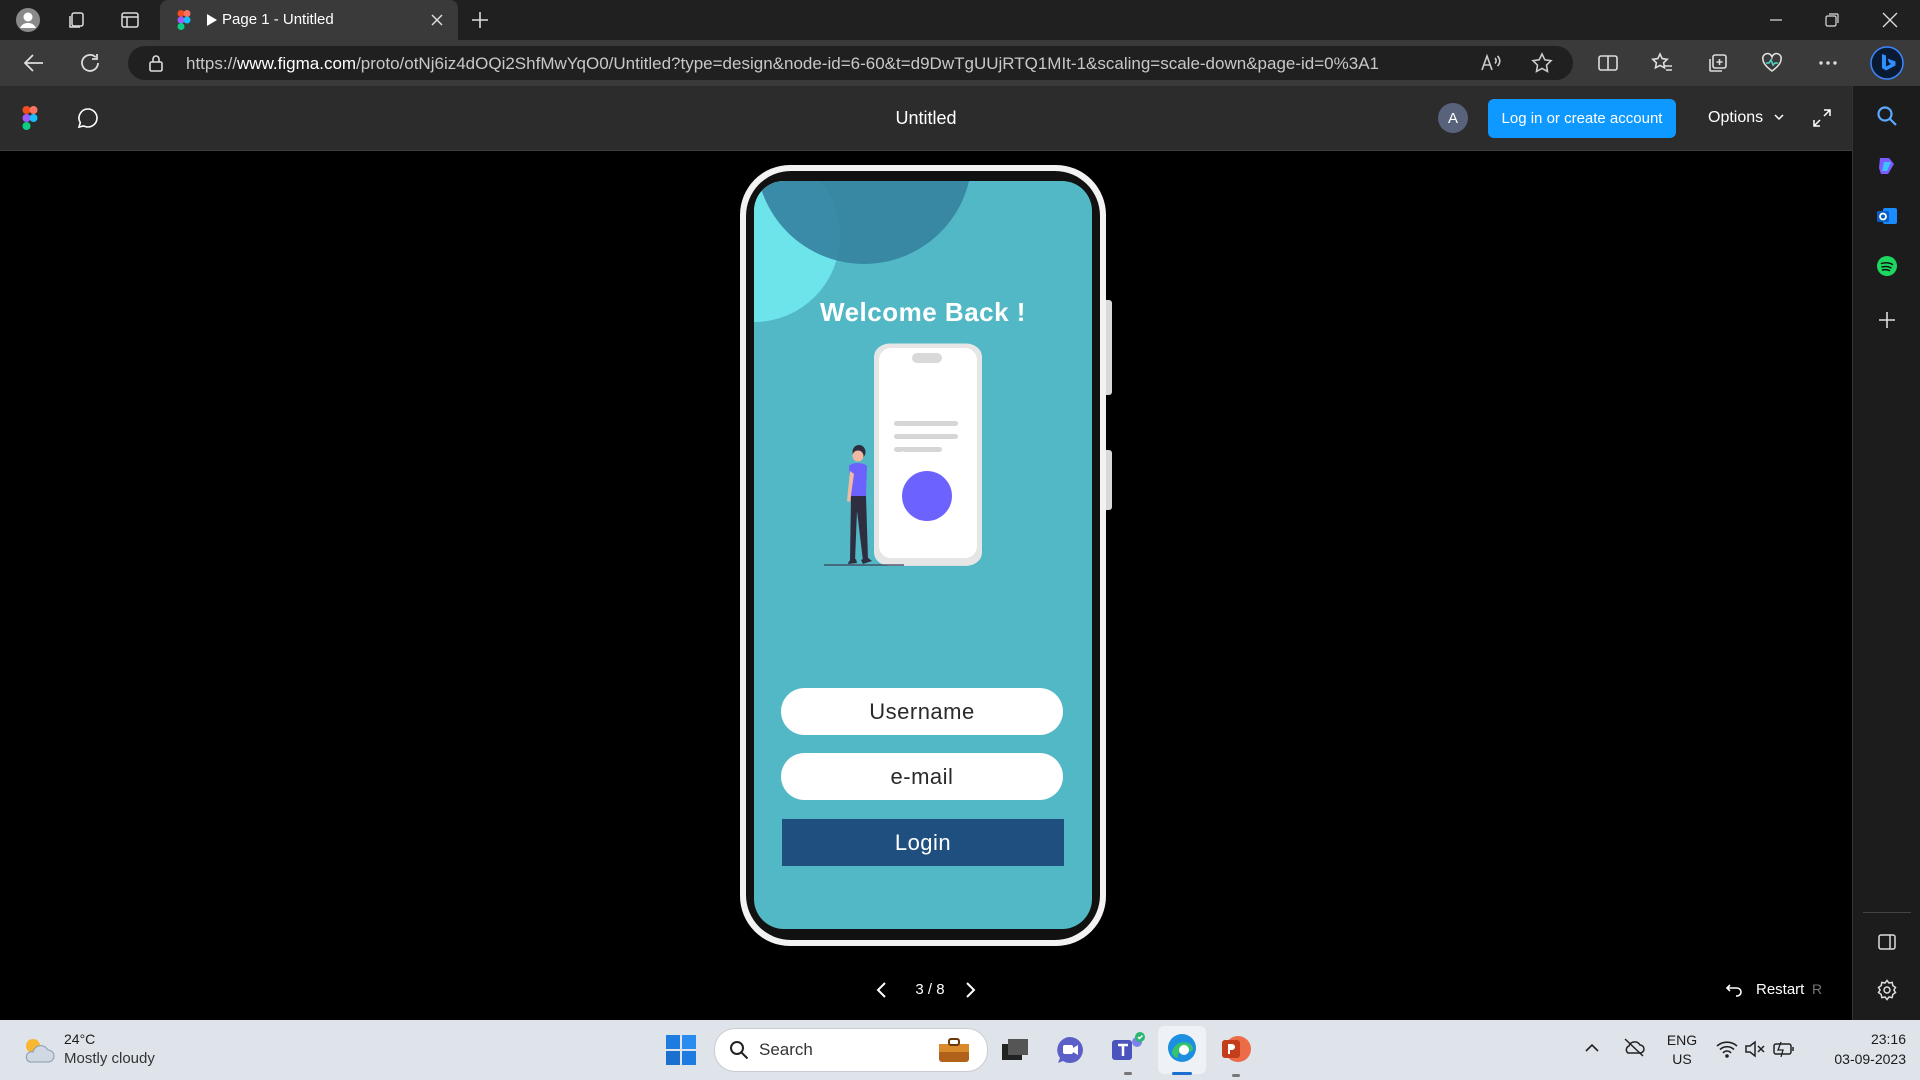 The height and width of the screenshot is (1080, 1920). I want to click on back-icon, so click(34, 63).